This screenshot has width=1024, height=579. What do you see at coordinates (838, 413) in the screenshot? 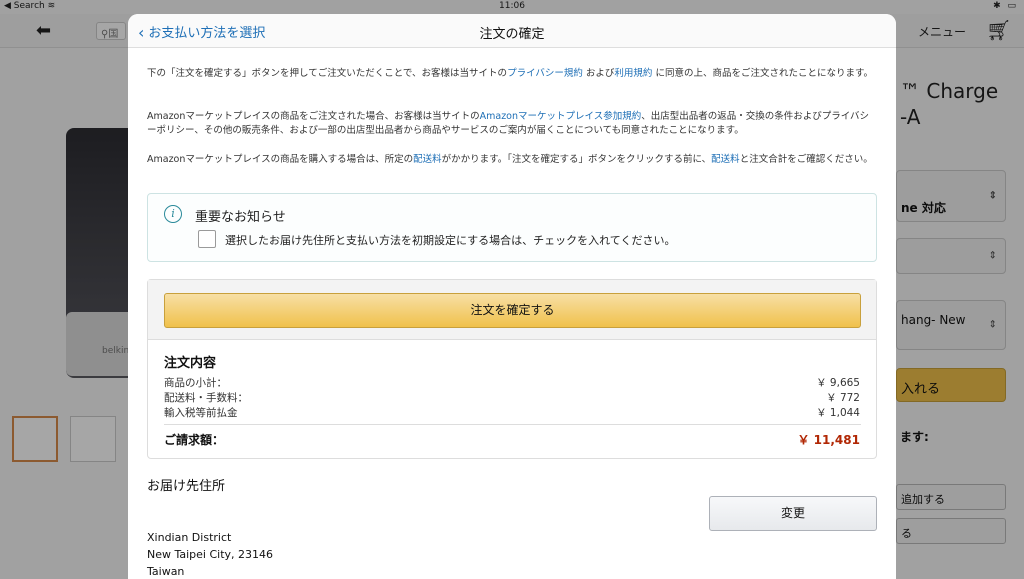
I see `import-fees-value: ￥ 1,044` at bounding box center [838, 413].